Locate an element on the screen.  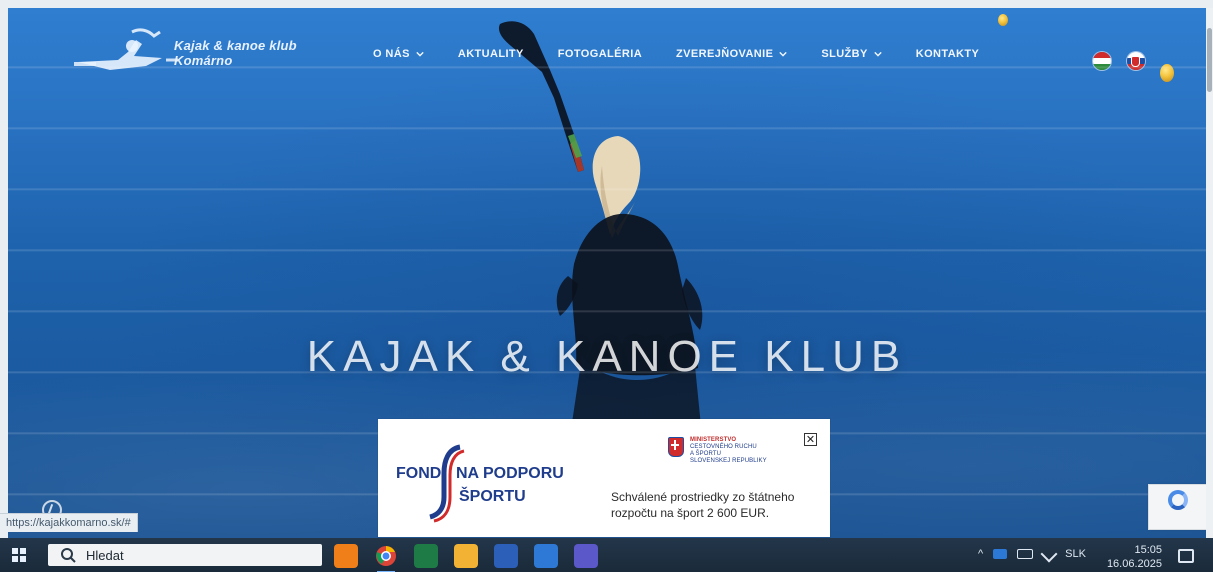
nav-aktuality: AKTUALITY is located at coordinates (491, 54).